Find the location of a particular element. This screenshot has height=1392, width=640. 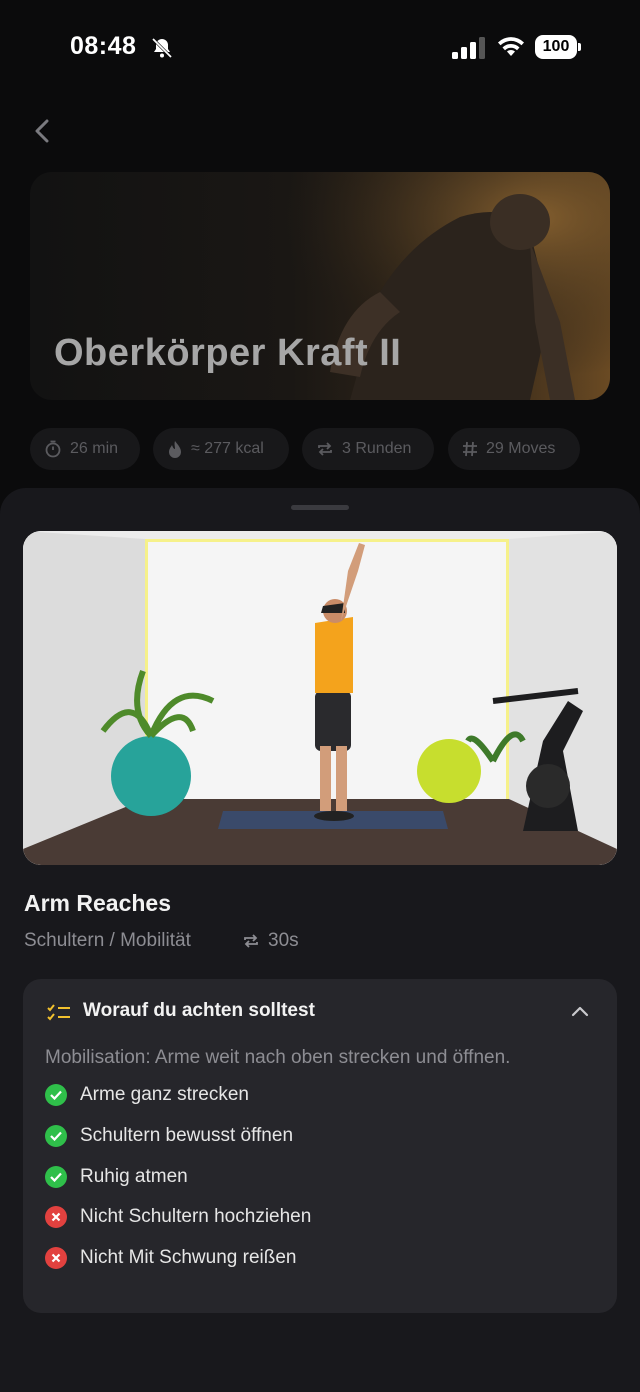

tip-label: Schultern bewusst öffnen is located at coordinates (187, 1135).